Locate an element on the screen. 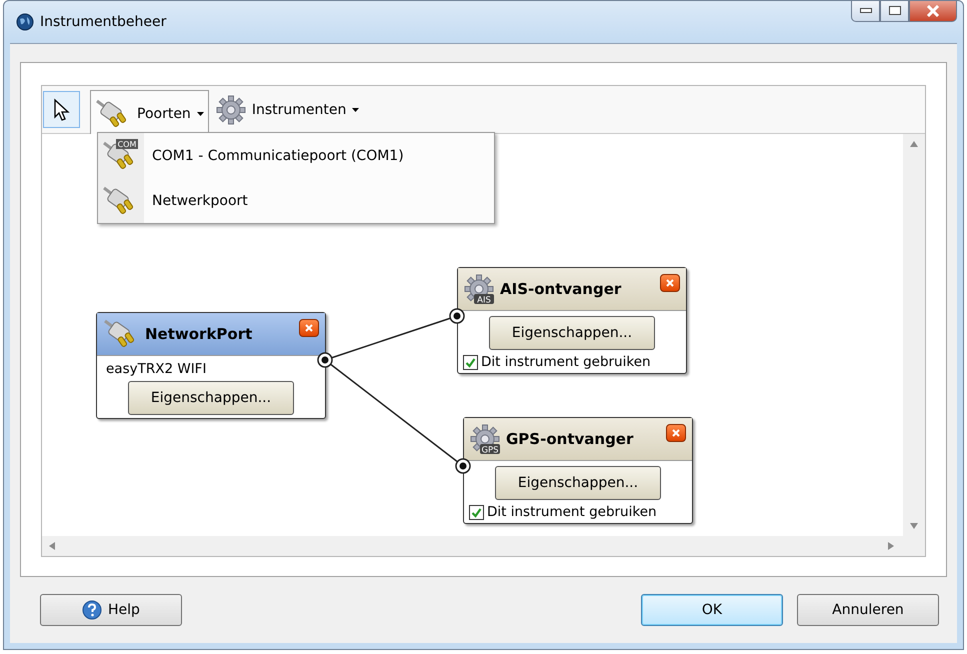 The image size is (967, 654). node-card: GPS GPS-ontvanger Eigenschappen... Dit instrument gebruiken is located at coordinates (578, 470).